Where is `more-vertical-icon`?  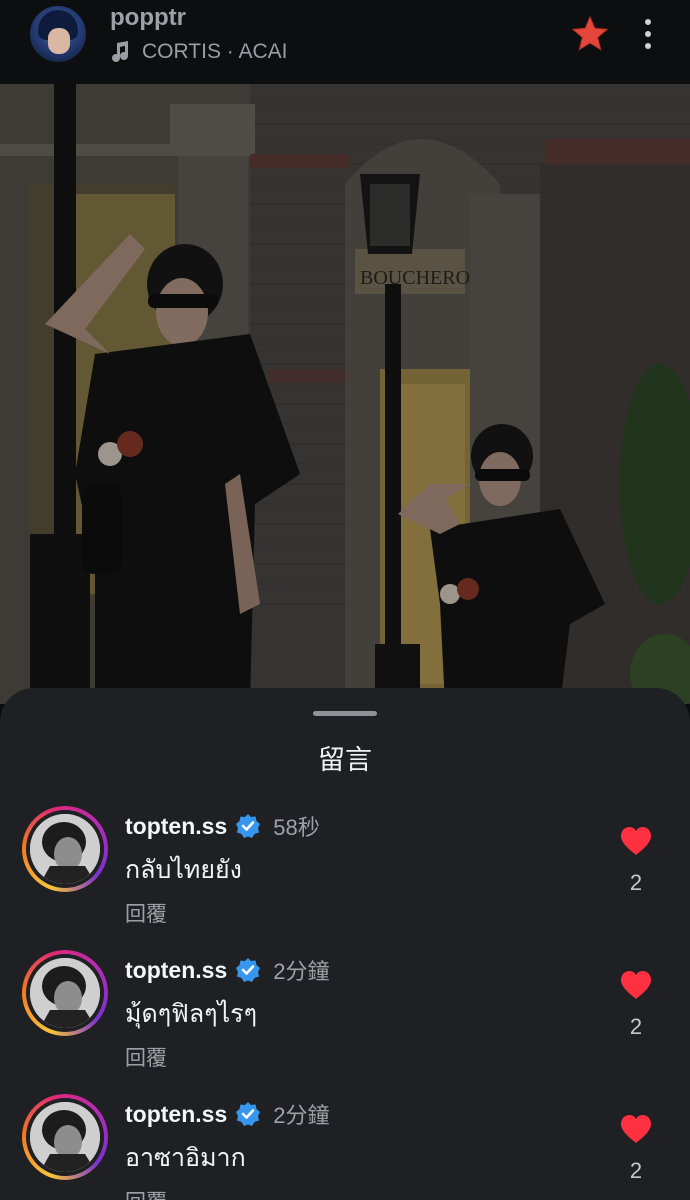
more-vertical-icon is located at coordinates (648, 34).